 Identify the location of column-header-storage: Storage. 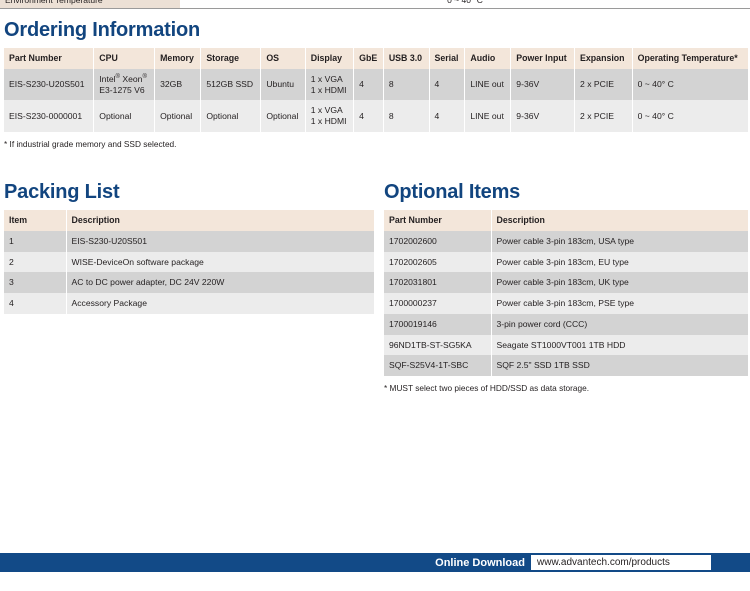
(231, 58).